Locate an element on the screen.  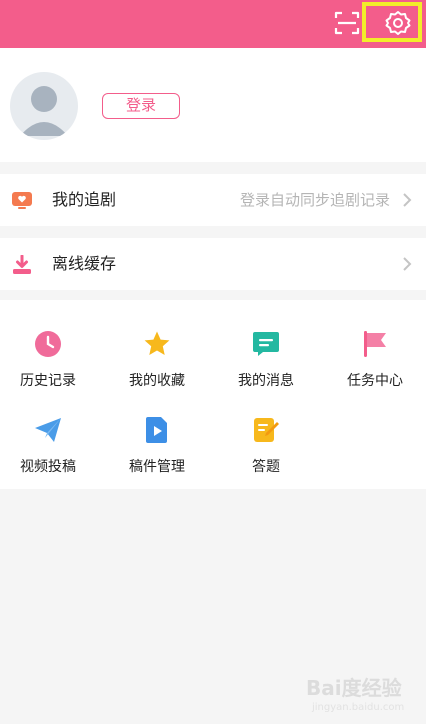
watermark-logo: Bai度经验 is located at coordinates (354, 688).